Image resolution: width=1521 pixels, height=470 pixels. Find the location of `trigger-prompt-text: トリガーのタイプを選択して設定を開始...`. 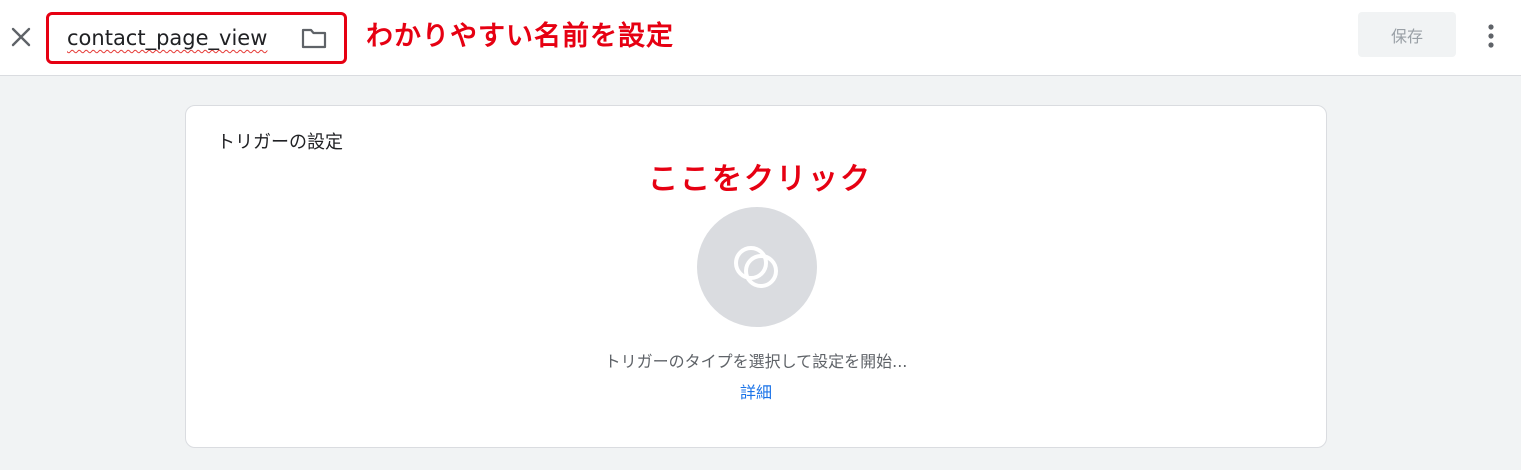

trigger-prompt-text: トリガーのタイプを選択して設定を開始... is located at coordinates (756, 361).